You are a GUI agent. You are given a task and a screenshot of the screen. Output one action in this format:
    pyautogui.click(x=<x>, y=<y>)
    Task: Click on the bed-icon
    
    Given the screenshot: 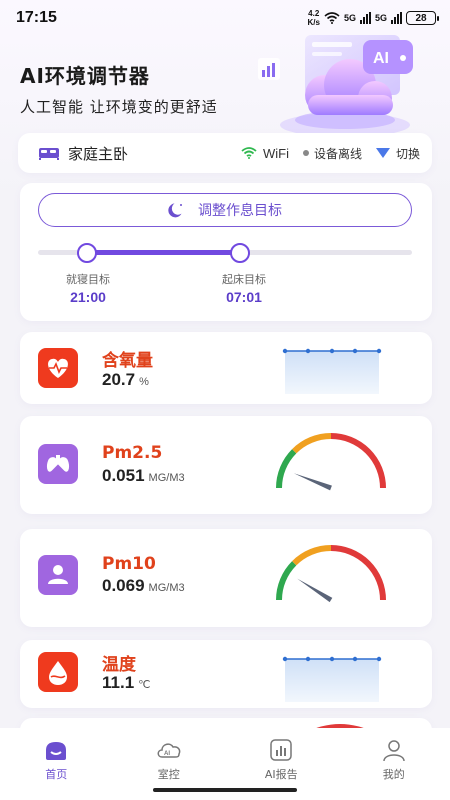 What is the action you would take?
    pyautogui.click(x=49, y=154)
    